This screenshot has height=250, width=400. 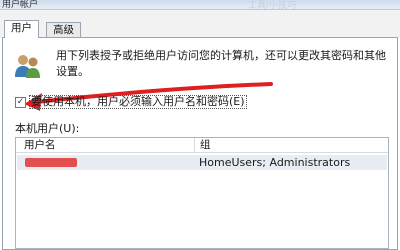 I want to click on local-users-label: 本机用户(U):, so click(x=47, y=128).